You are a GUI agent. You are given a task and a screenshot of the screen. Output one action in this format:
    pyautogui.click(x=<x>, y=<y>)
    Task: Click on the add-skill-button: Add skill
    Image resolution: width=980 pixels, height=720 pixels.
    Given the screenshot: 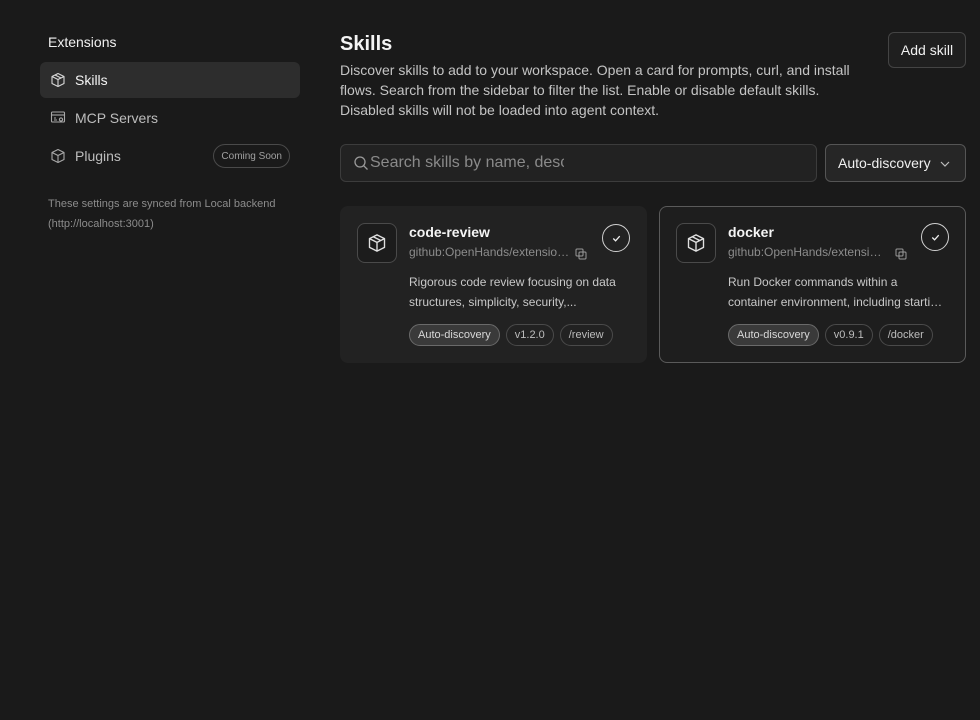 What is the action you would take?
    pyautogui.click(x=927, y=50)
    